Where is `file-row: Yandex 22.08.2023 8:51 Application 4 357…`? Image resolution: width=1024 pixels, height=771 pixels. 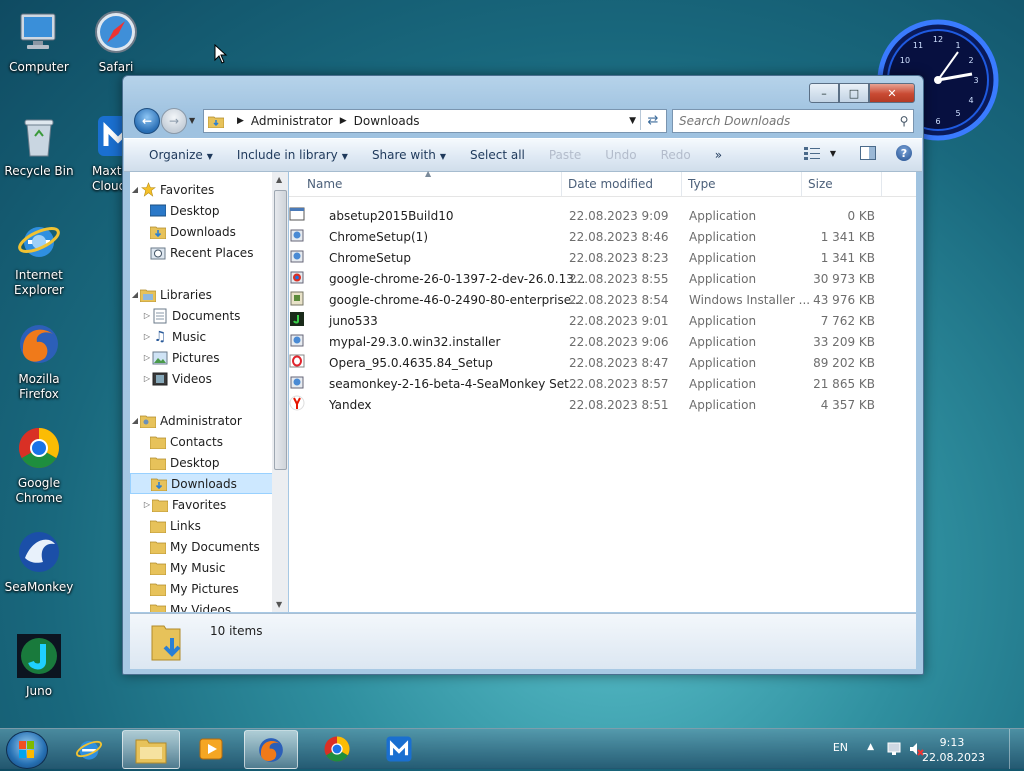 file-row: Yandex 22.08.2023 8:51 Application 4 357… is located at coordinates (602, 405).